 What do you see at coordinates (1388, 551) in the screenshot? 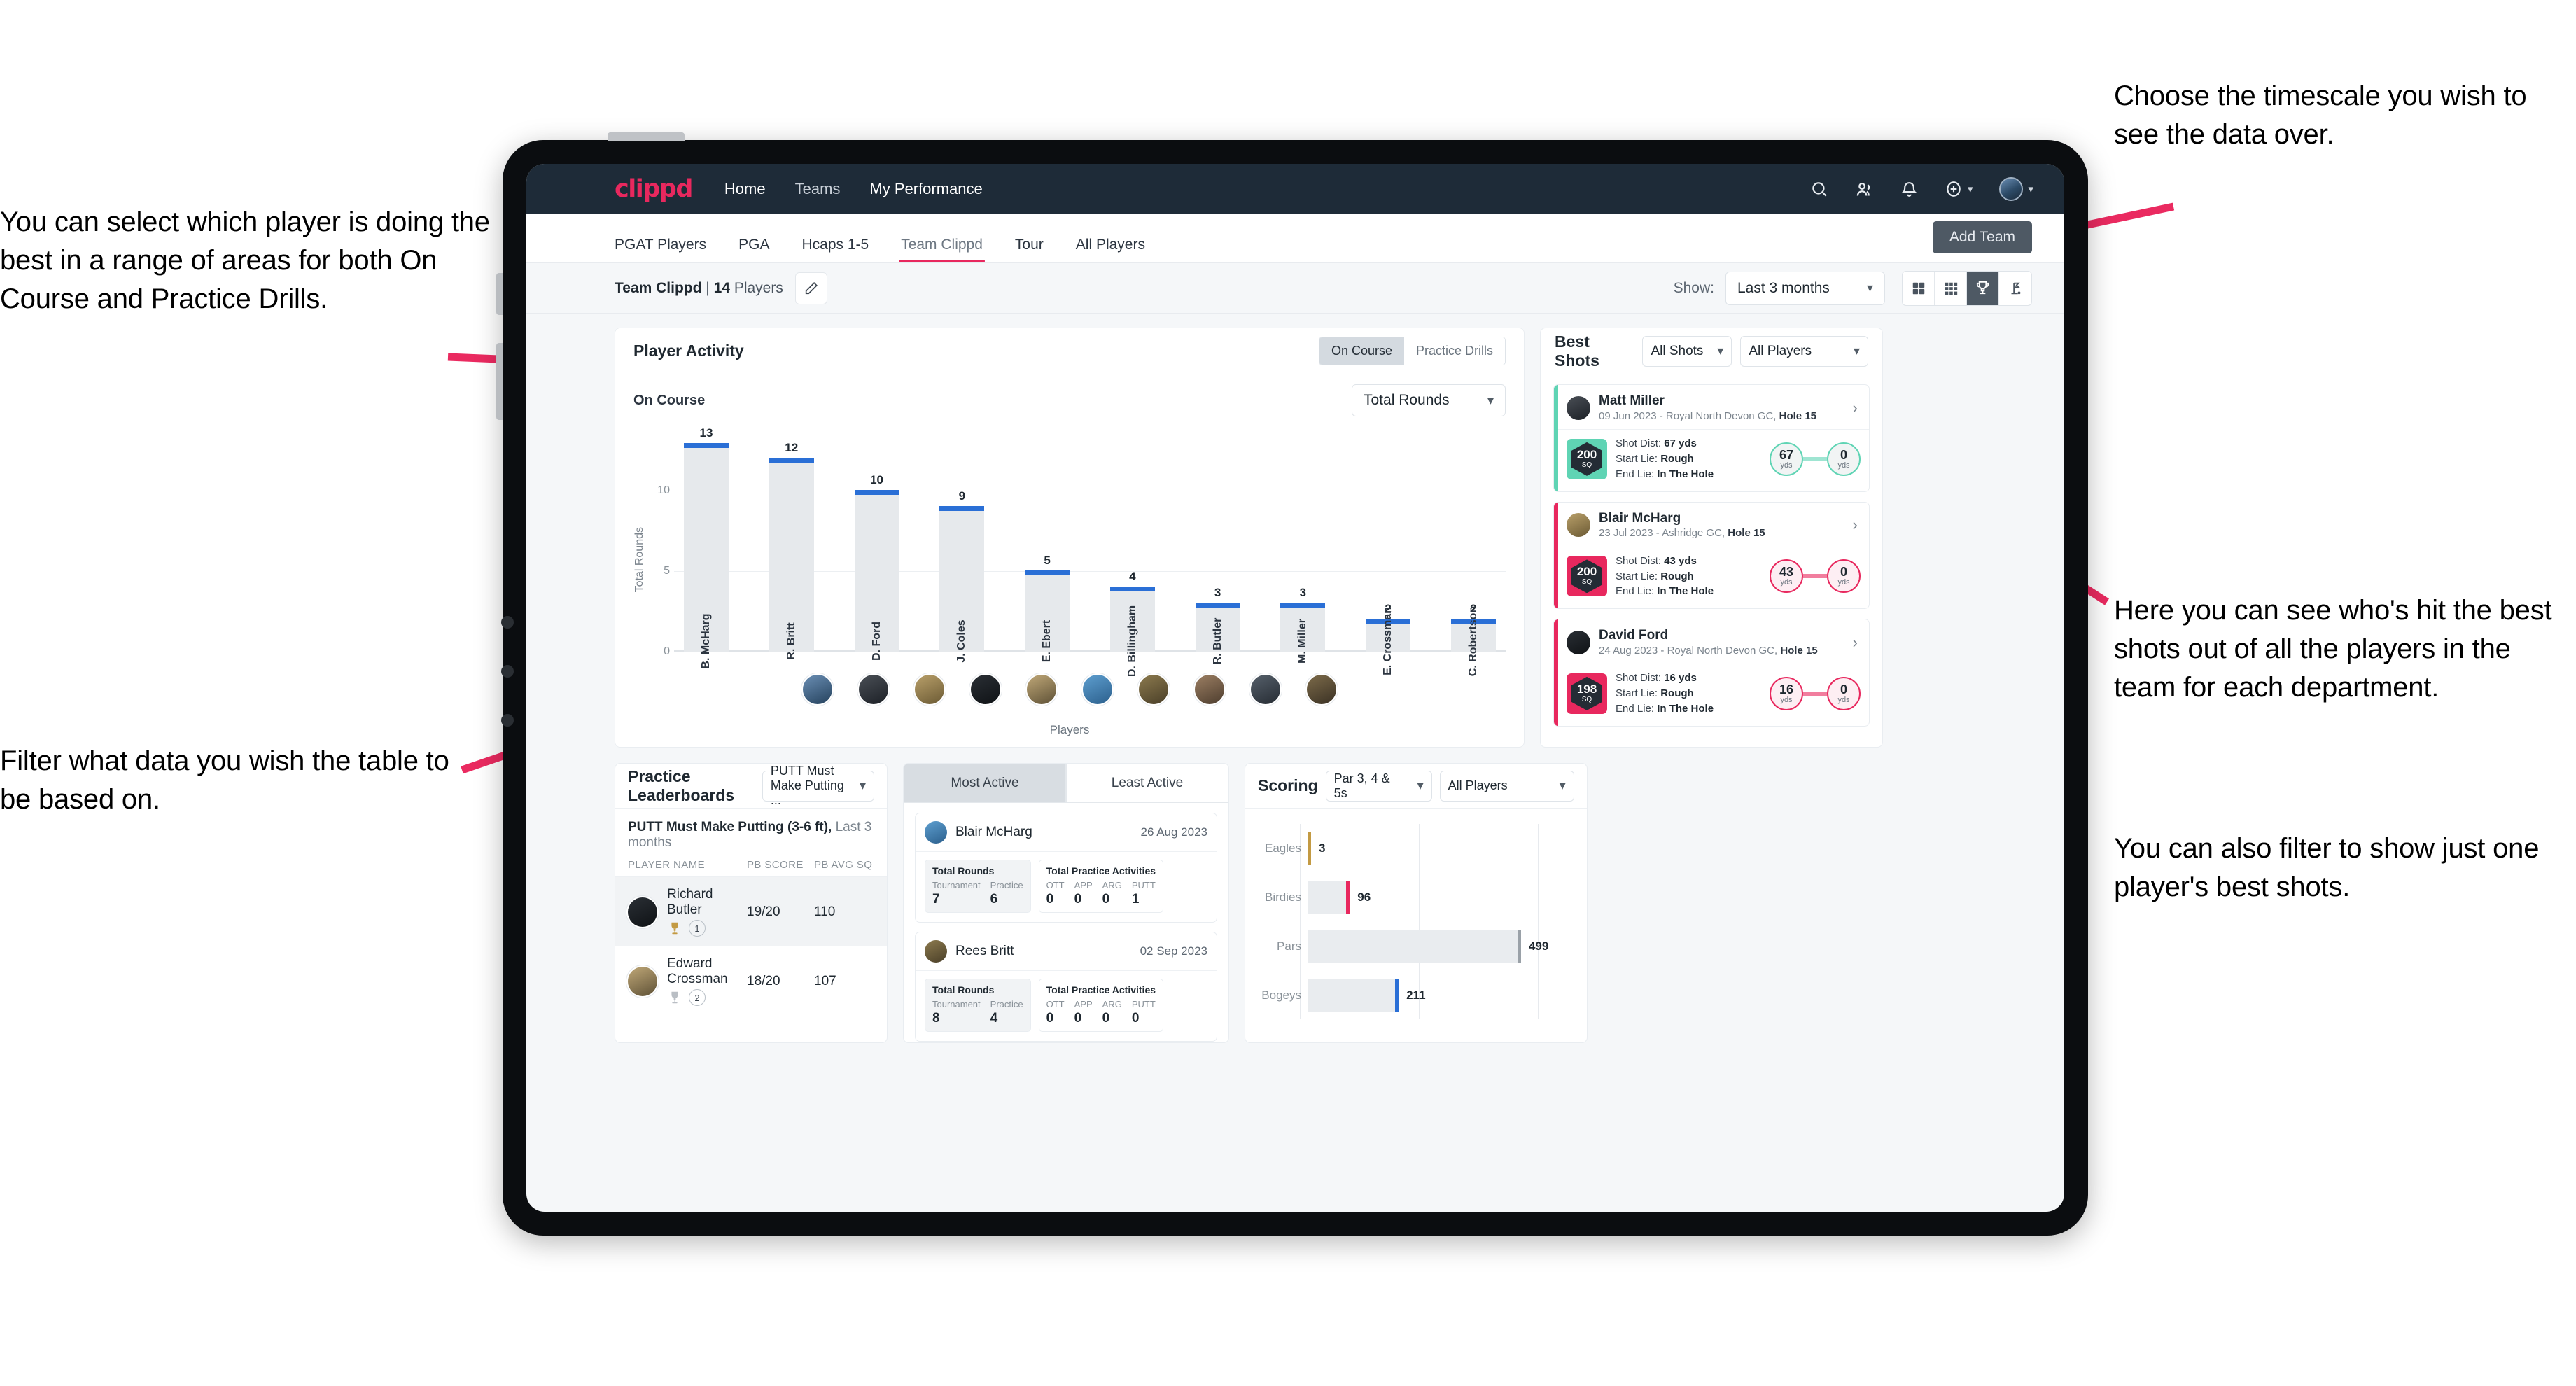
I see `bar-column: 2 E. Crossman` at bounding box center [1388, 551].